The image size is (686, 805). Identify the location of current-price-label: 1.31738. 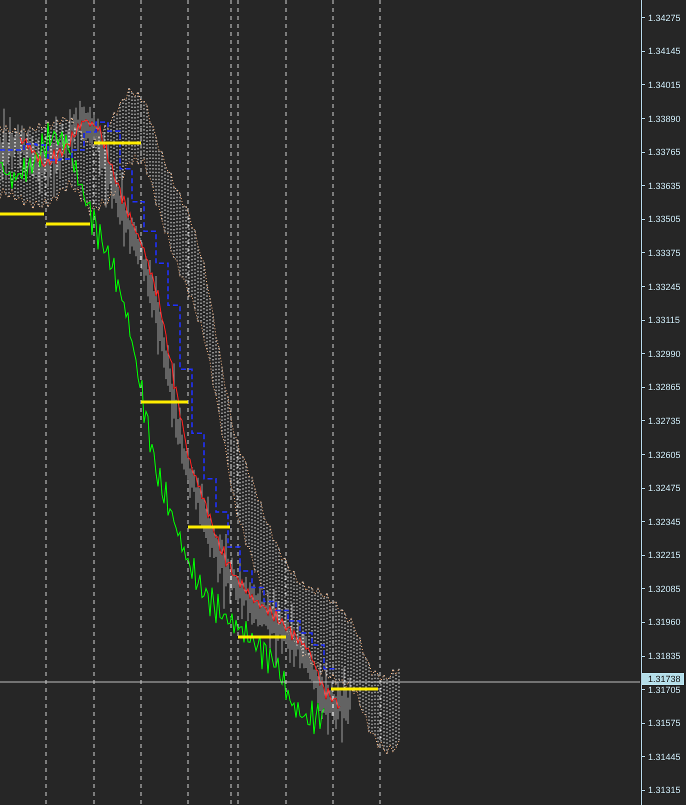
(663, 679).